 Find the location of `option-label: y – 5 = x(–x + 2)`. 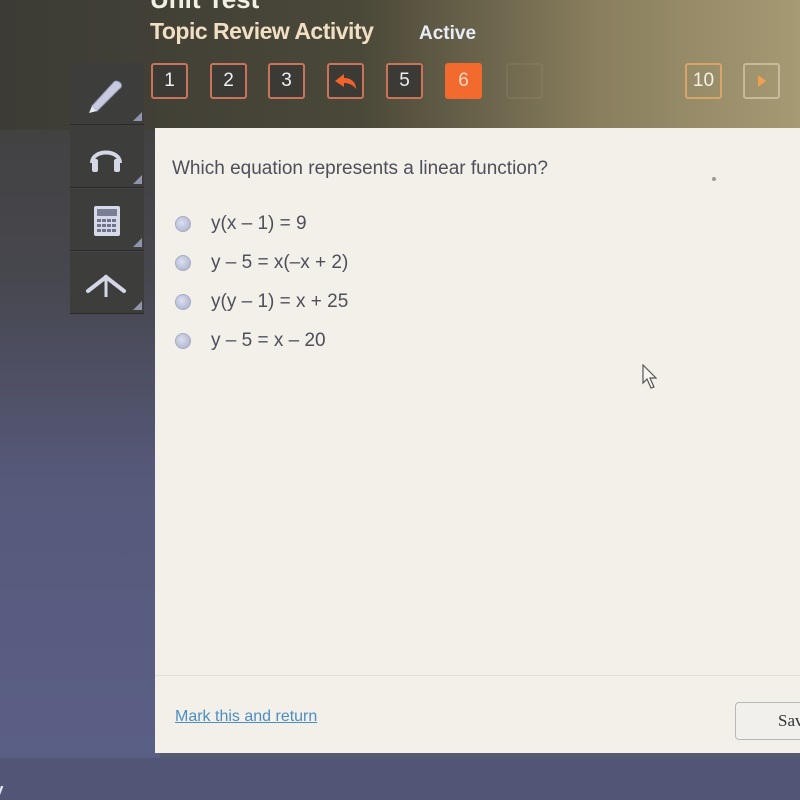

option-label: y – 5 = x(–x + 2) is located at coordinates (280, 262).